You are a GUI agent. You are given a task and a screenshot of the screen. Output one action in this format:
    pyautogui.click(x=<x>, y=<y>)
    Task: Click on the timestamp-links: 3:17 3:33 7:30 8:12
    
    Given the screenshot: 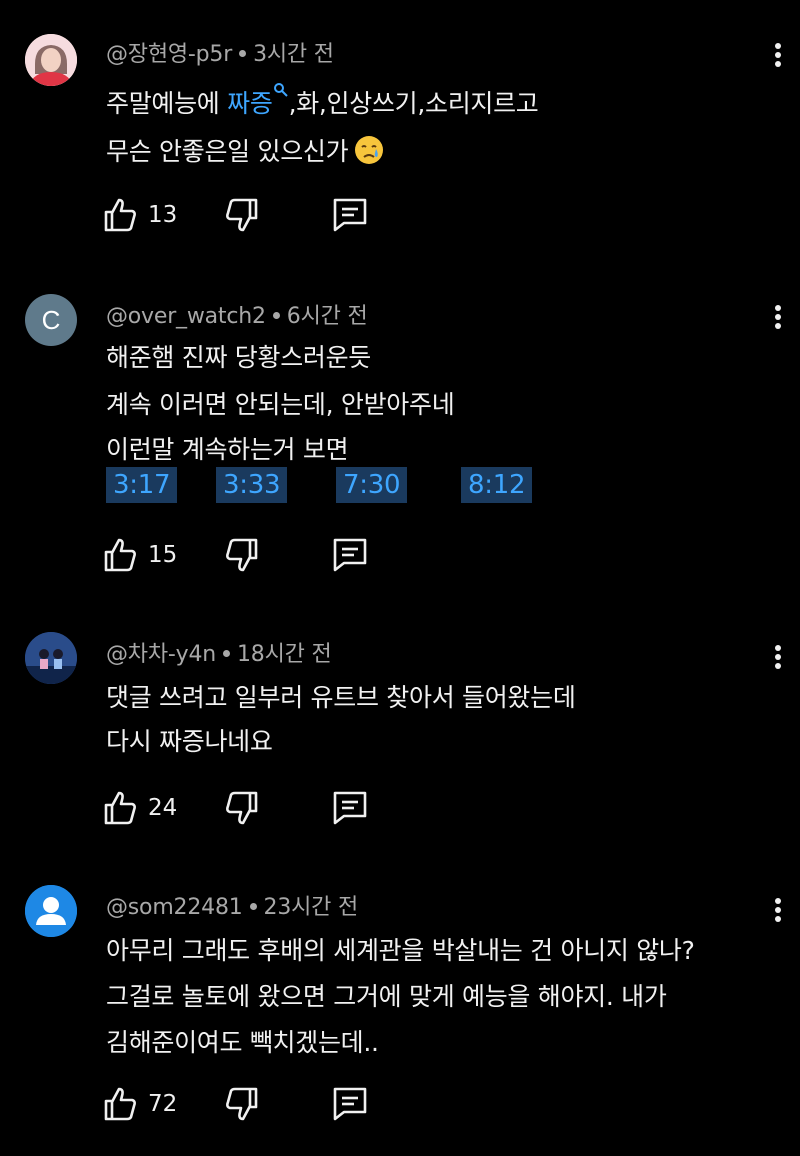 What is the action you would take?
    pyautogui.click(x=336, y=485)
    